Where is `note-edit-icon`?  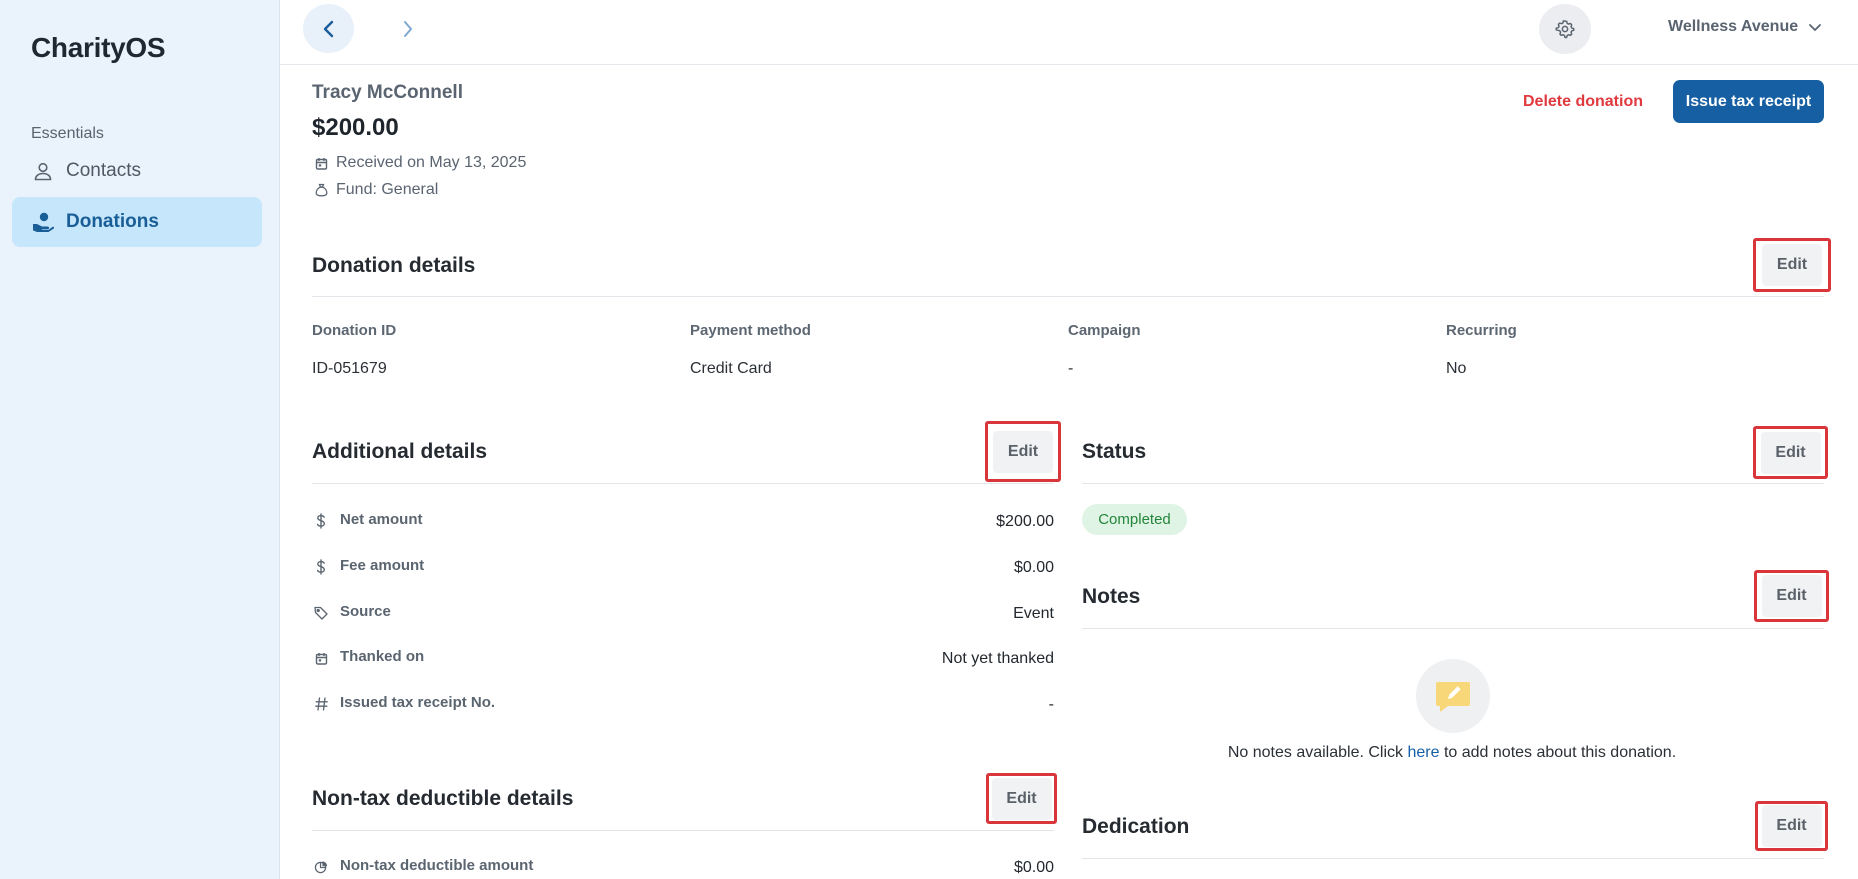
note-edit-icon is located at coordinates (1453, 697).